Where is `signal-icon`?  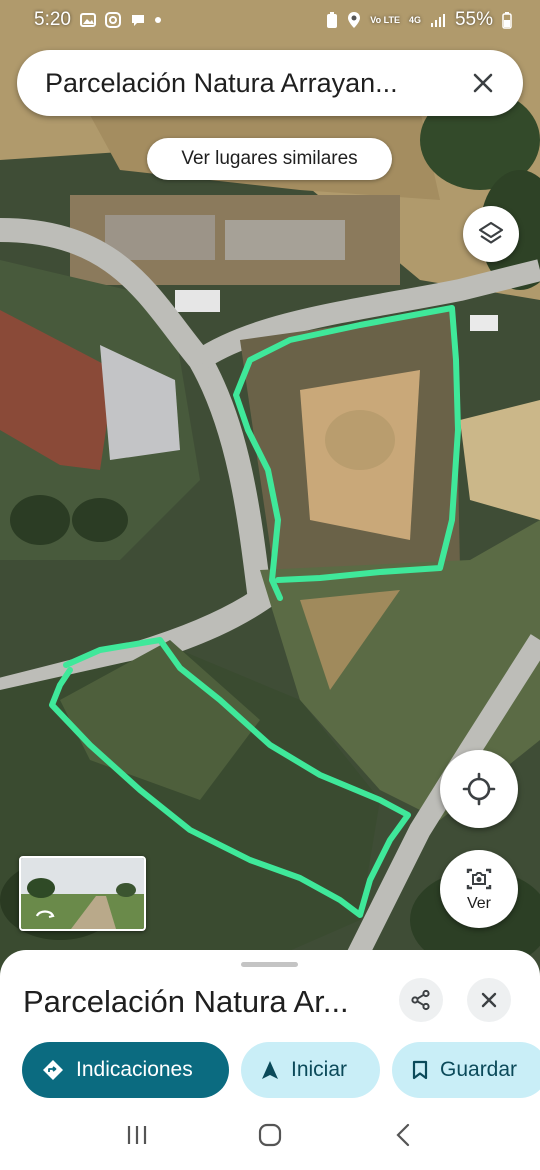 signal-icon is located at coordinates (438, 20).